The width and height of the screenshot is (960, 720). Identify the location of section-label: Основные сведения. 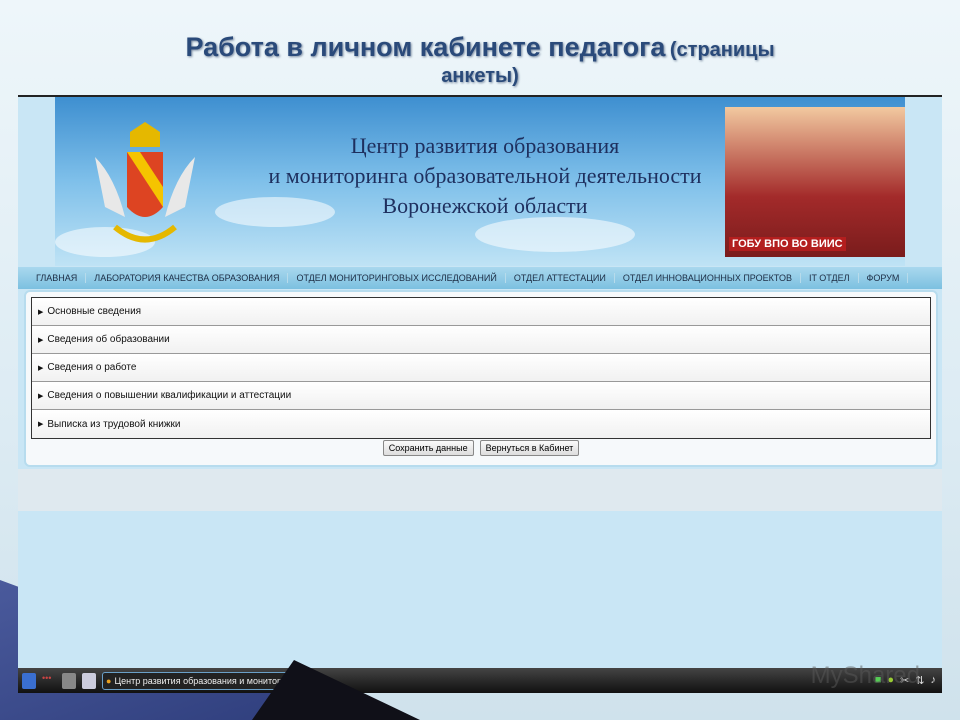
(94, 311).